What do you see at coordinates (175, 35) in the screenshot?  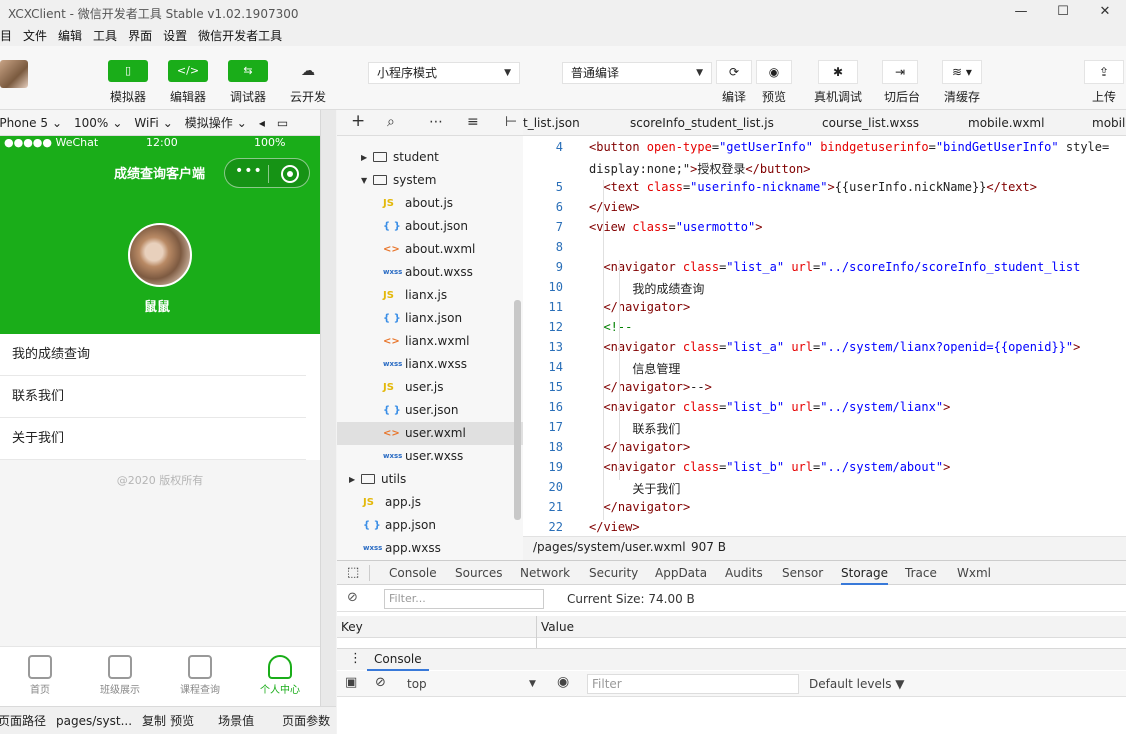 I see `menu-settings: 设置` at bounding box center [175, 35].